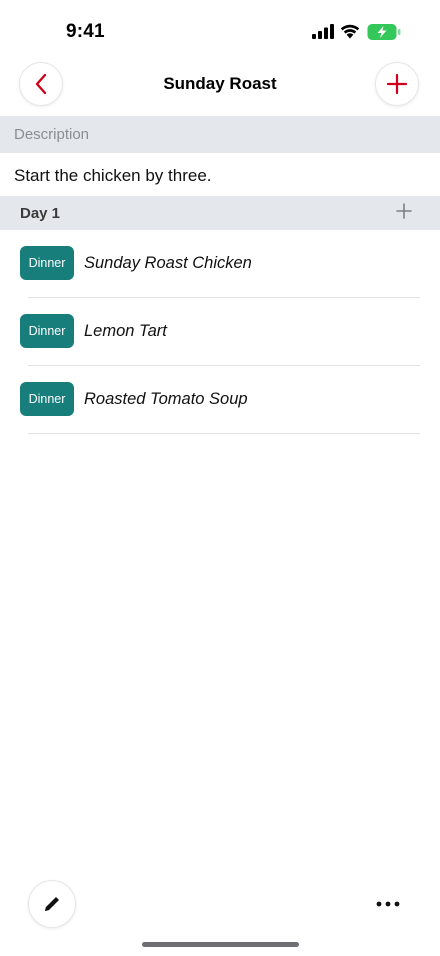 The image size is (440, 956). I want to click on description-header-label: Description, so click(52, 134).